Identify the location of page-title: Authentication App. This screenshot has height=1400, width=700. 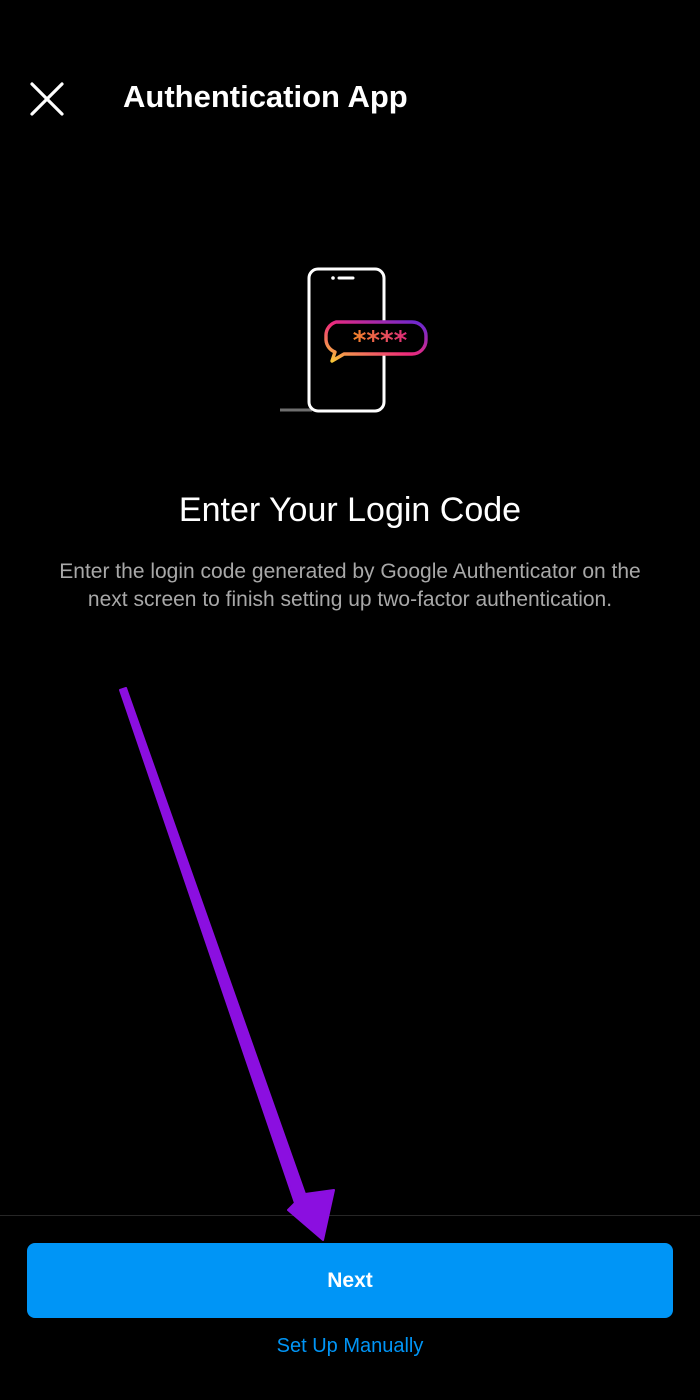
(265, 96).